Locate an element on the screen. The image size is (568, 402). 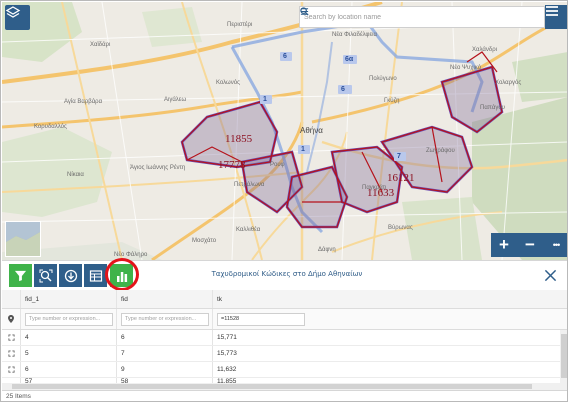
zoom-to-features-button is located at coordinates (45, 275).